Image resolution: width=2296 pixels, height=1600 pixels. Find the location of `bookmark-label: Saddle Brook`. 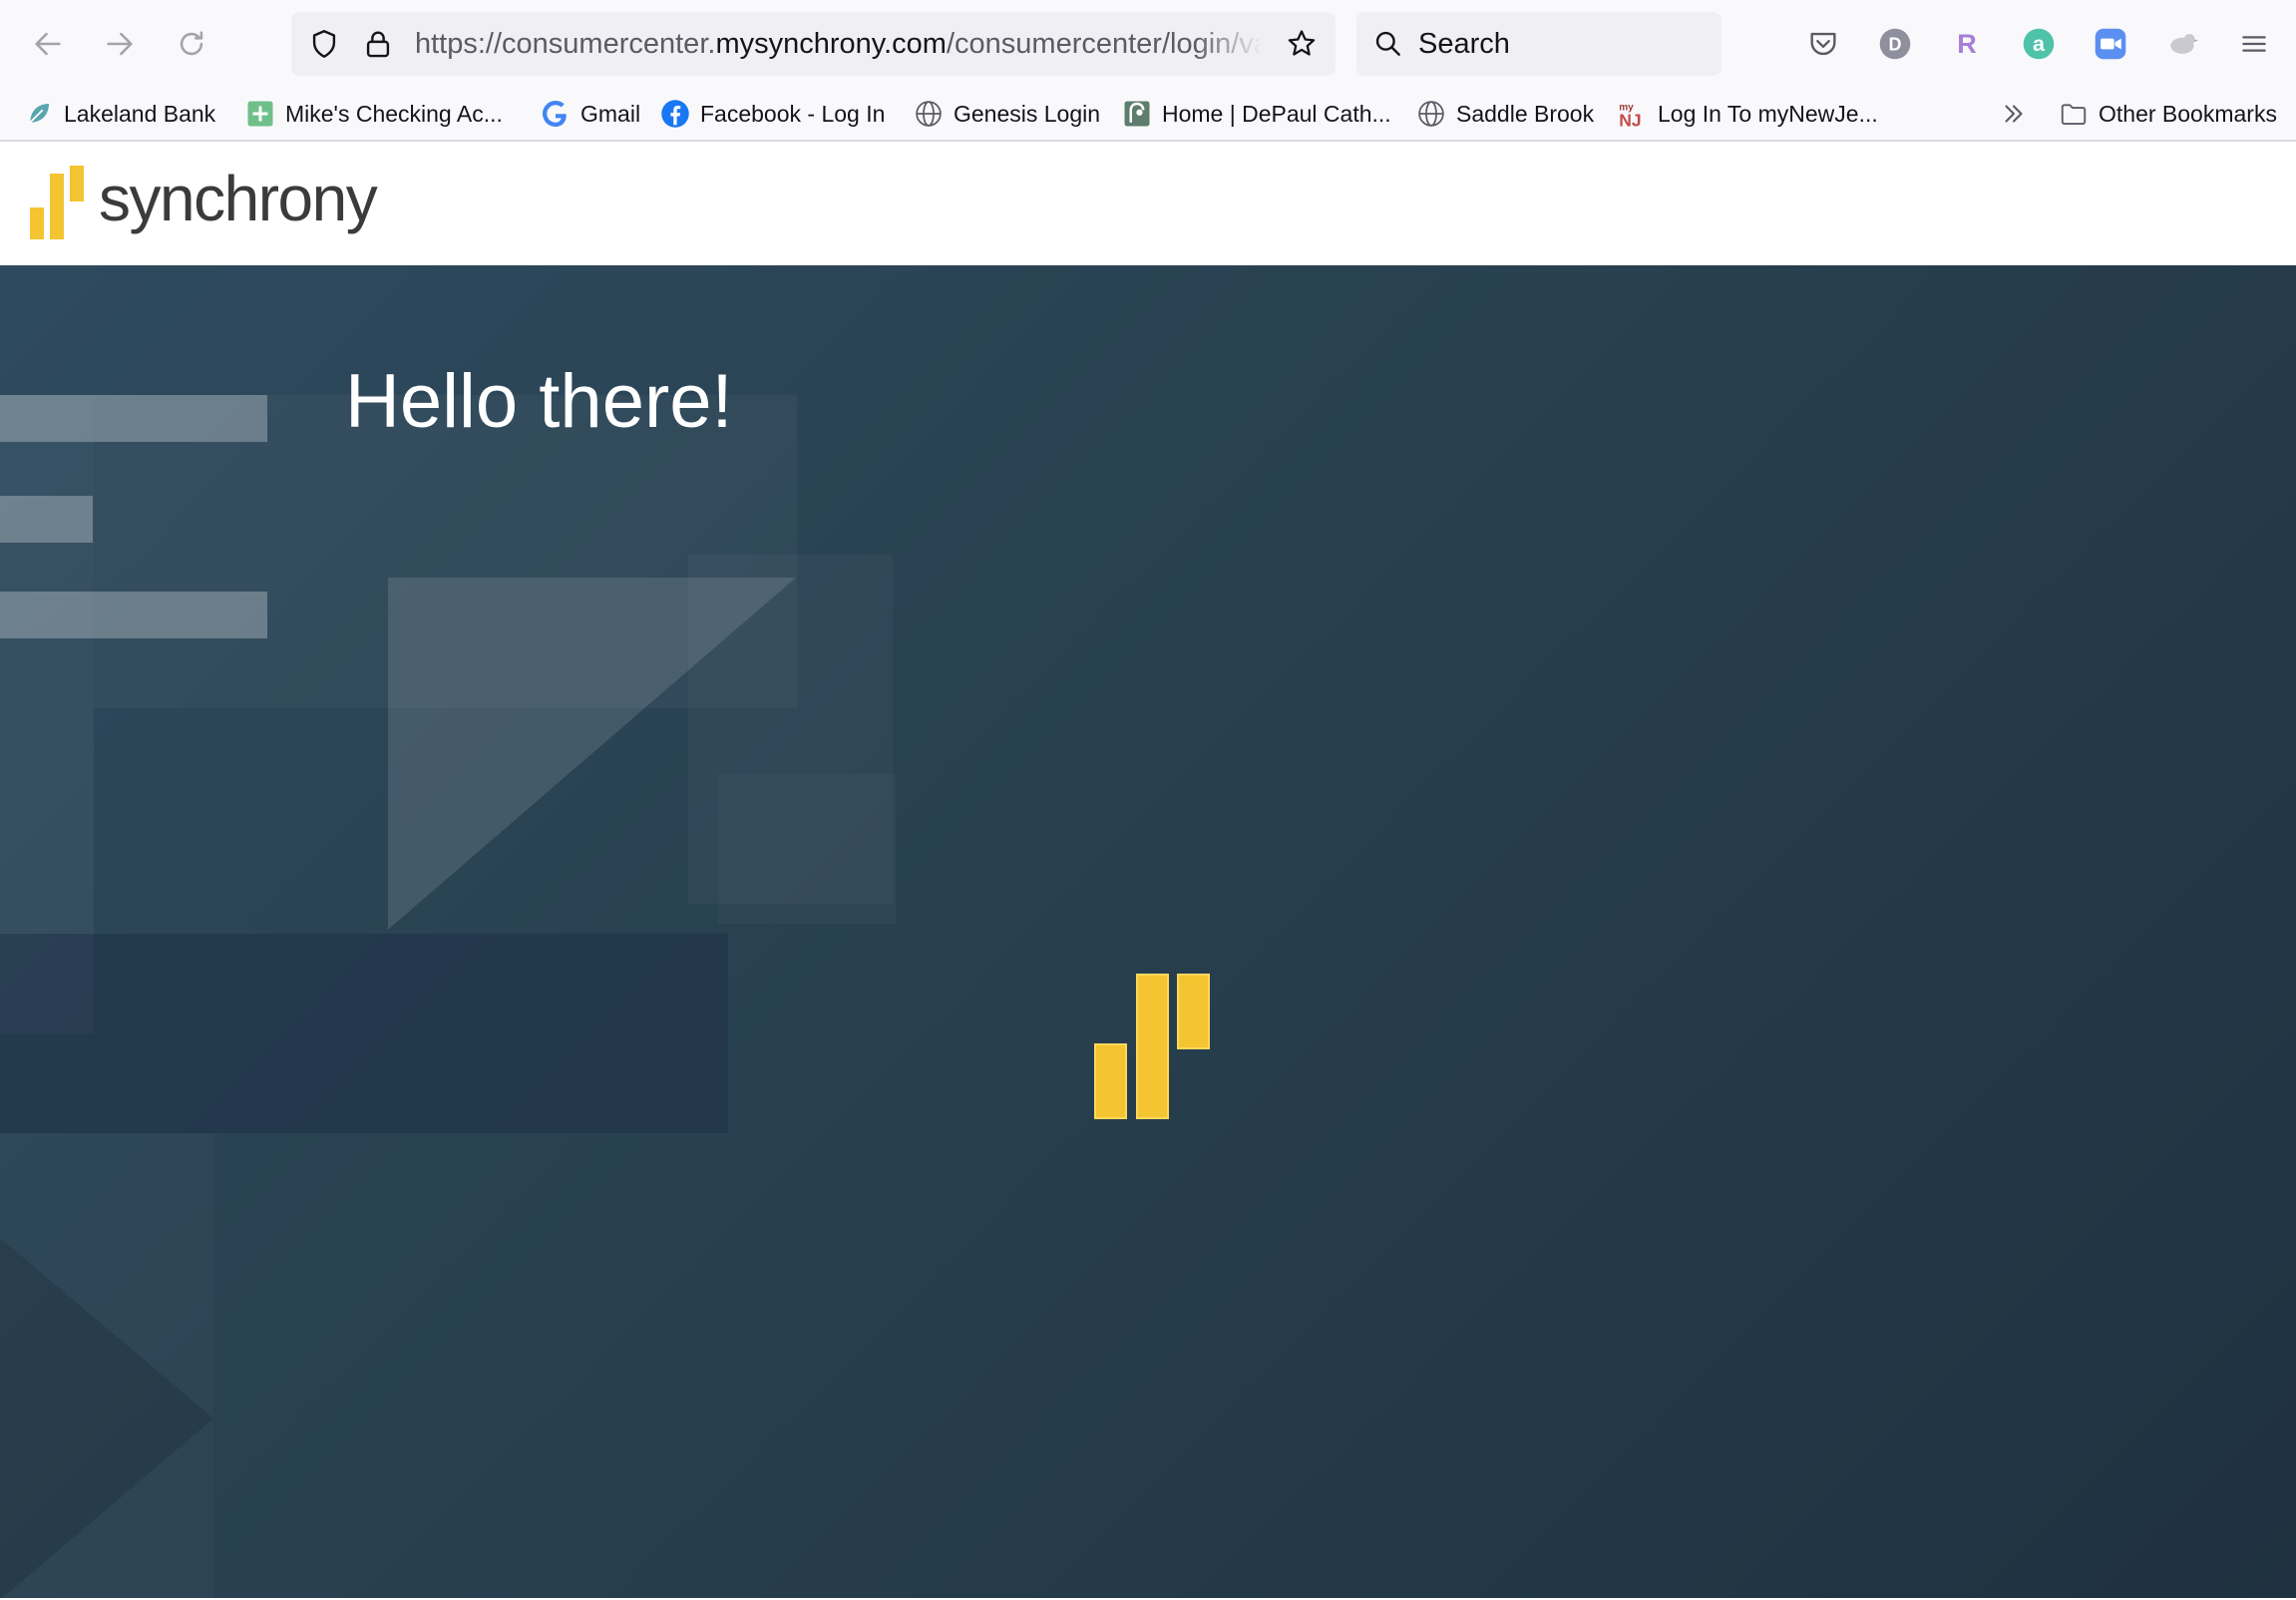

bookmark-label: Saddle Brook is located at coordinates (1525, 113).